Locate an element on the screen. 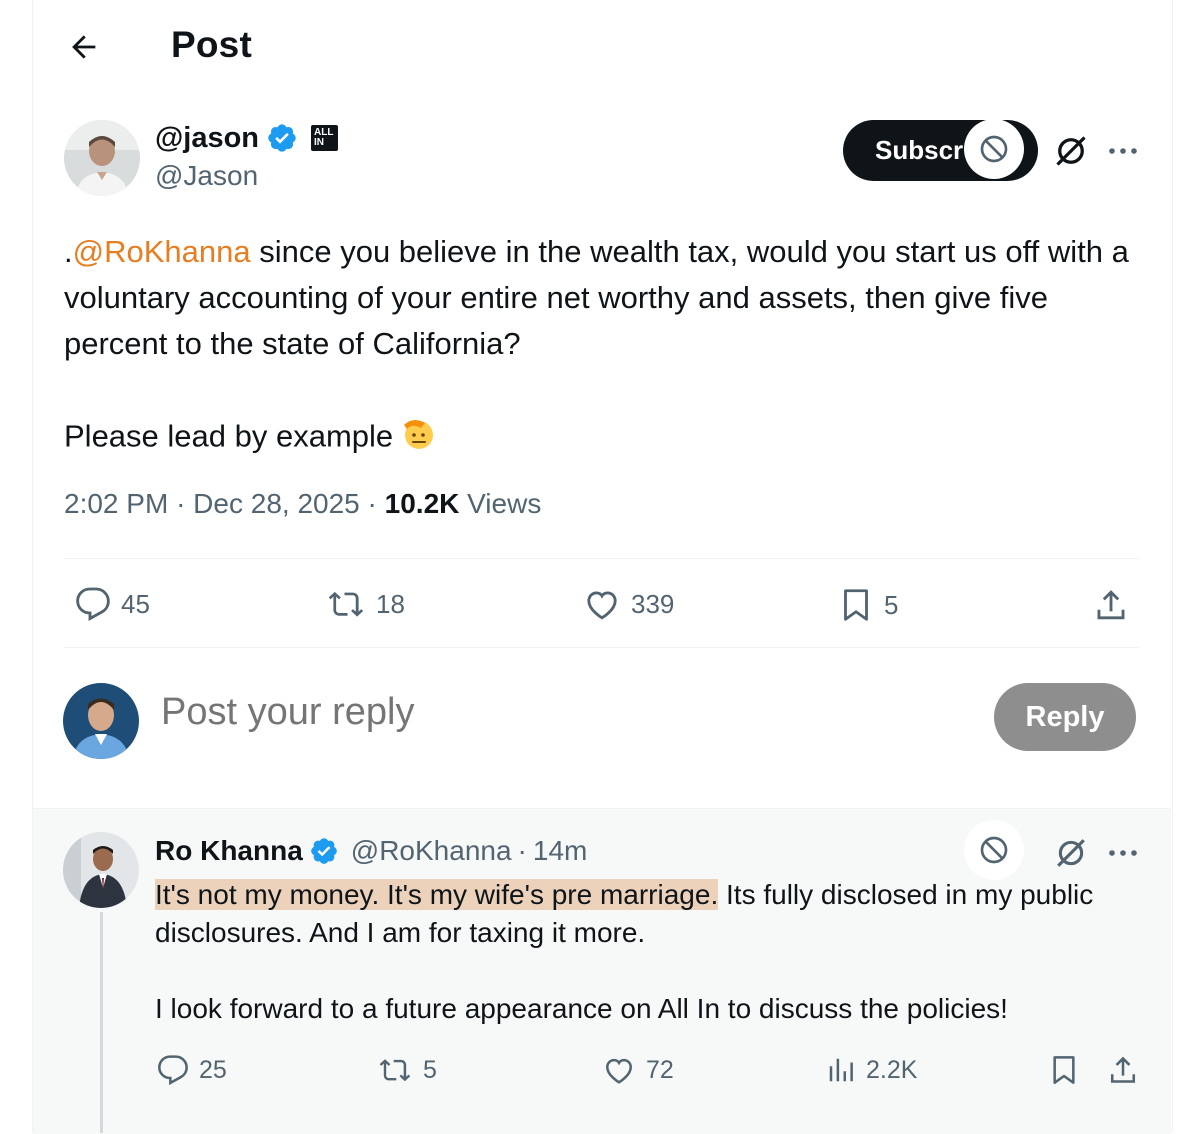 The height and width of the screenshot is (1134, 1200). author-name: @jason is located at coordinates (207, 138).